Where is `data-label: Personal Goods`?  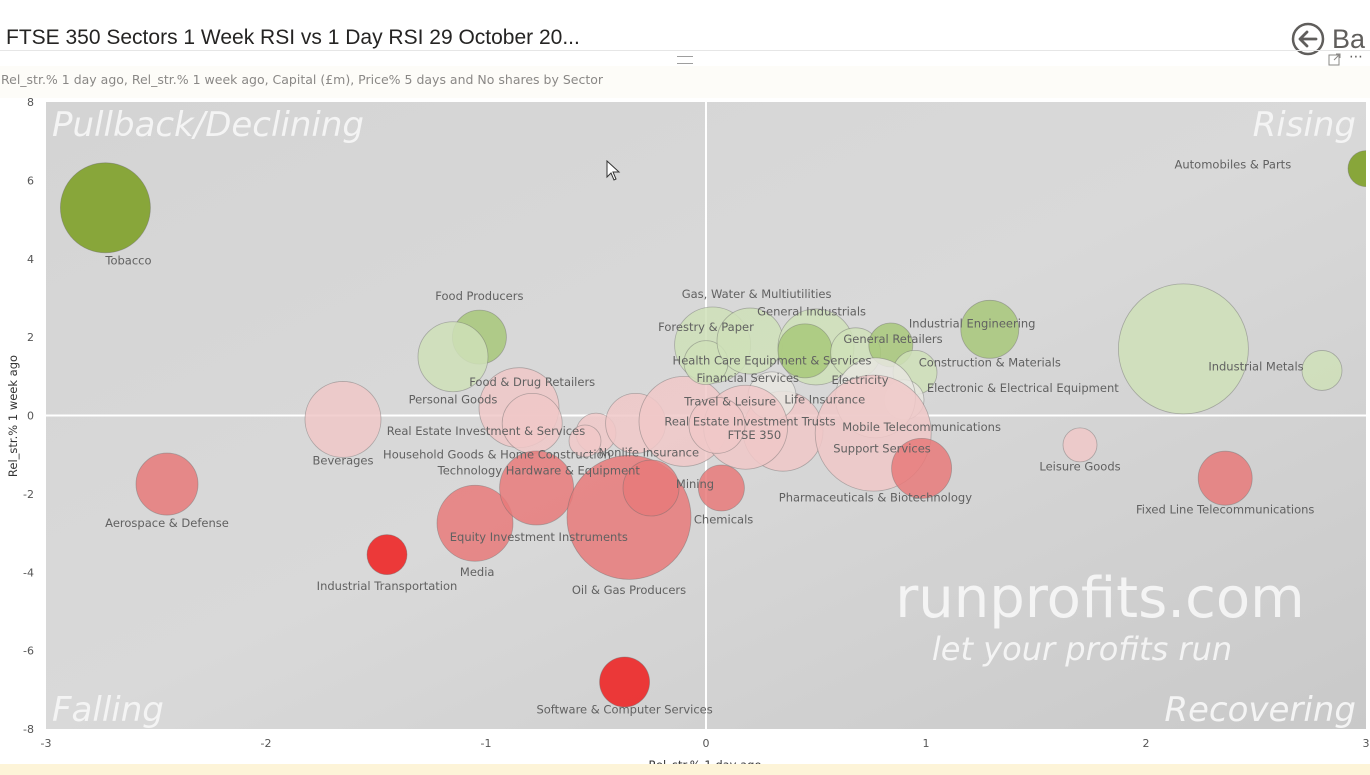
data-label: Personal Goods is located at coordinates (453, 400).